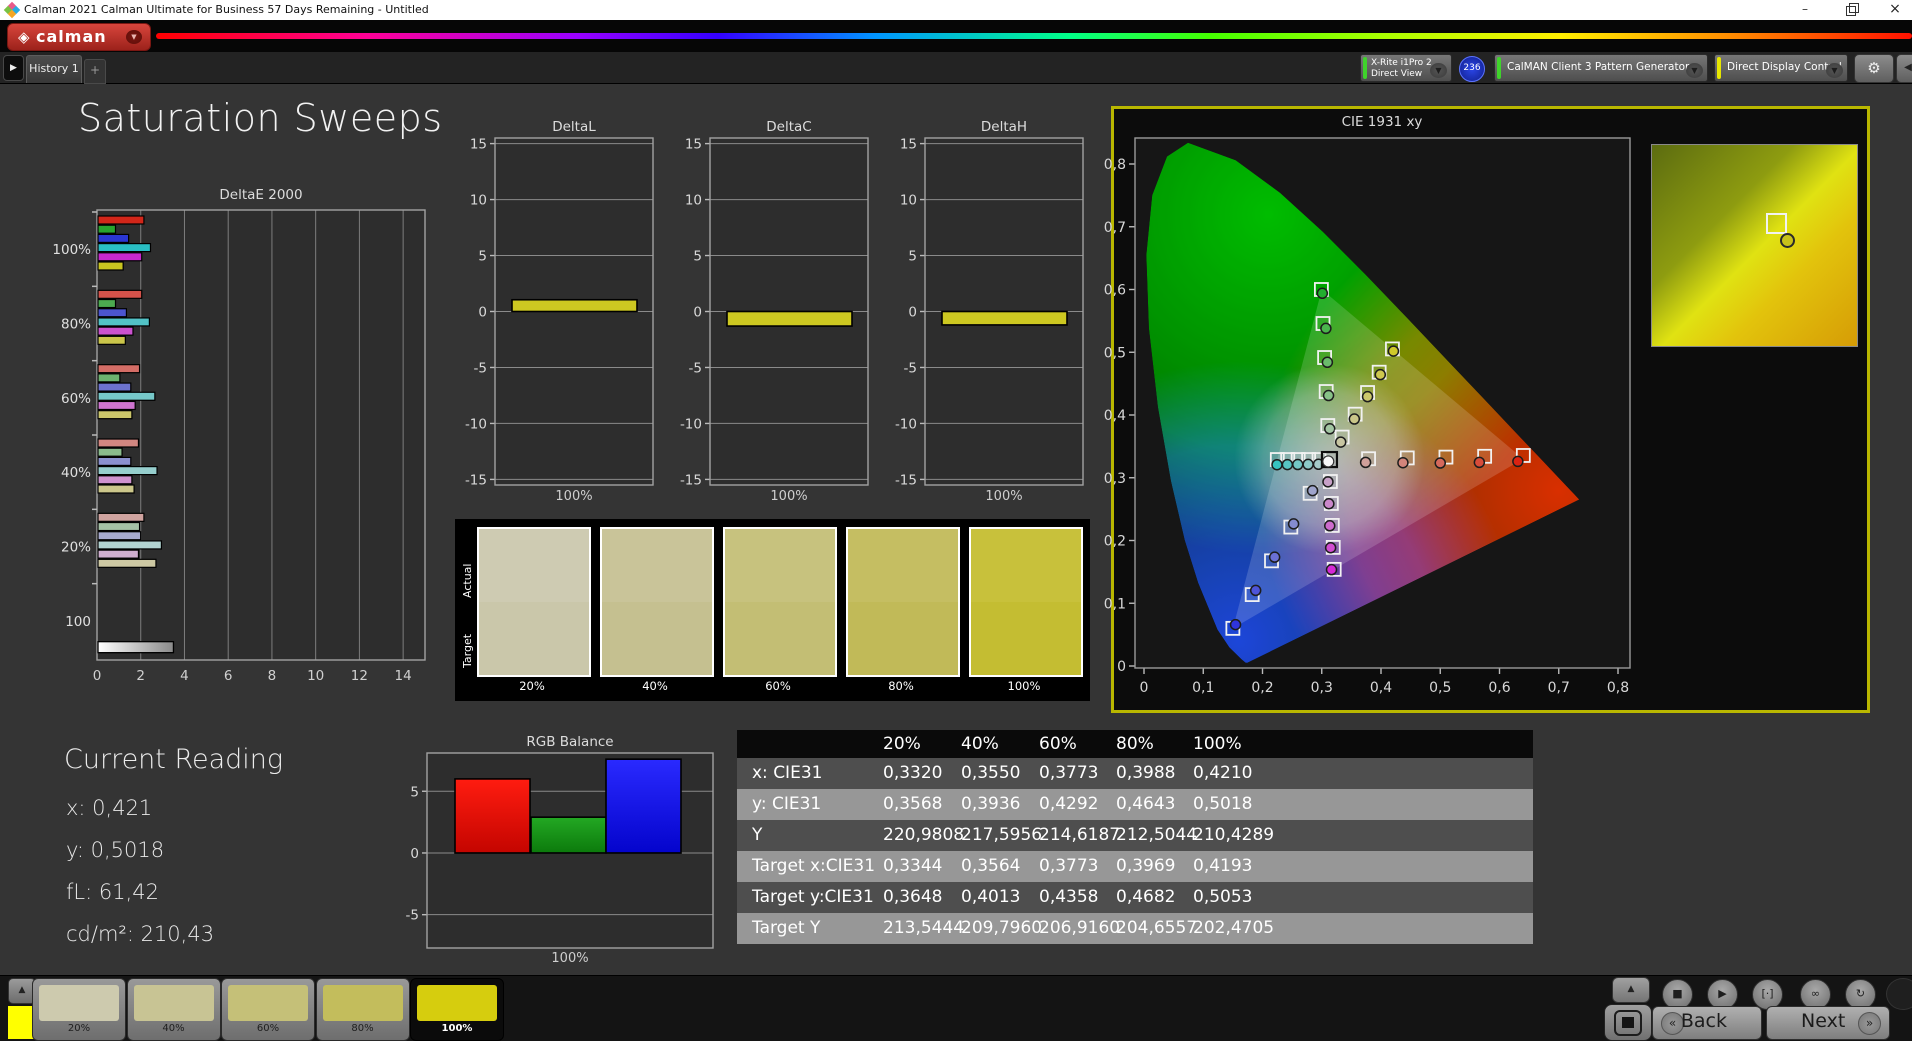 Image resolution: width=1912 pixels, height=1041 pixels. I want to click on deltac-chart-title: DeltaC, so click(789, 127).